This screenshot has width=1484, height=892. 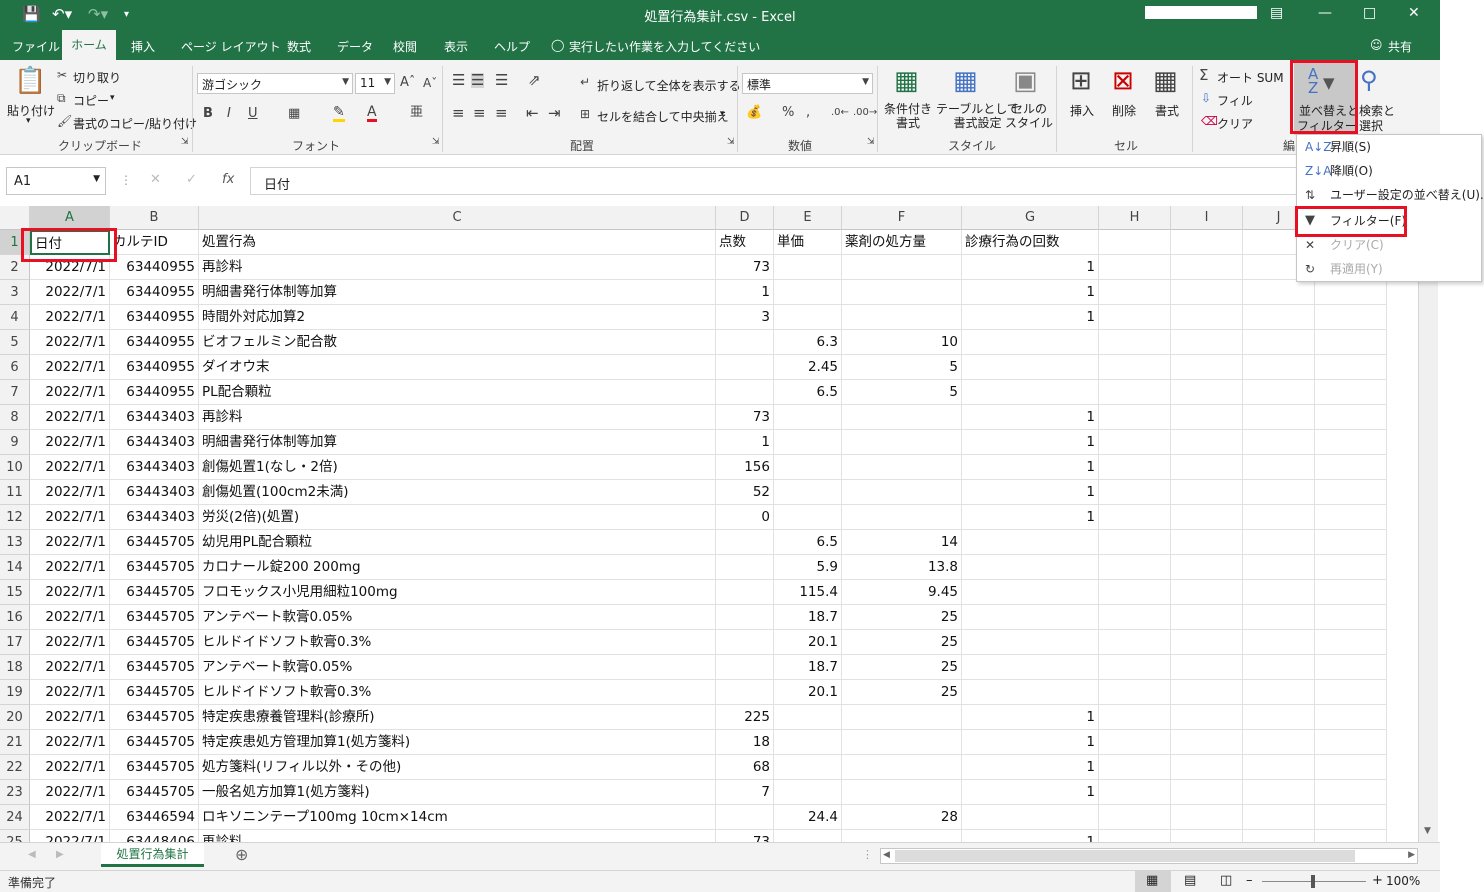 I want to click on enter-icon: ✓, so click(x=191, y=179).